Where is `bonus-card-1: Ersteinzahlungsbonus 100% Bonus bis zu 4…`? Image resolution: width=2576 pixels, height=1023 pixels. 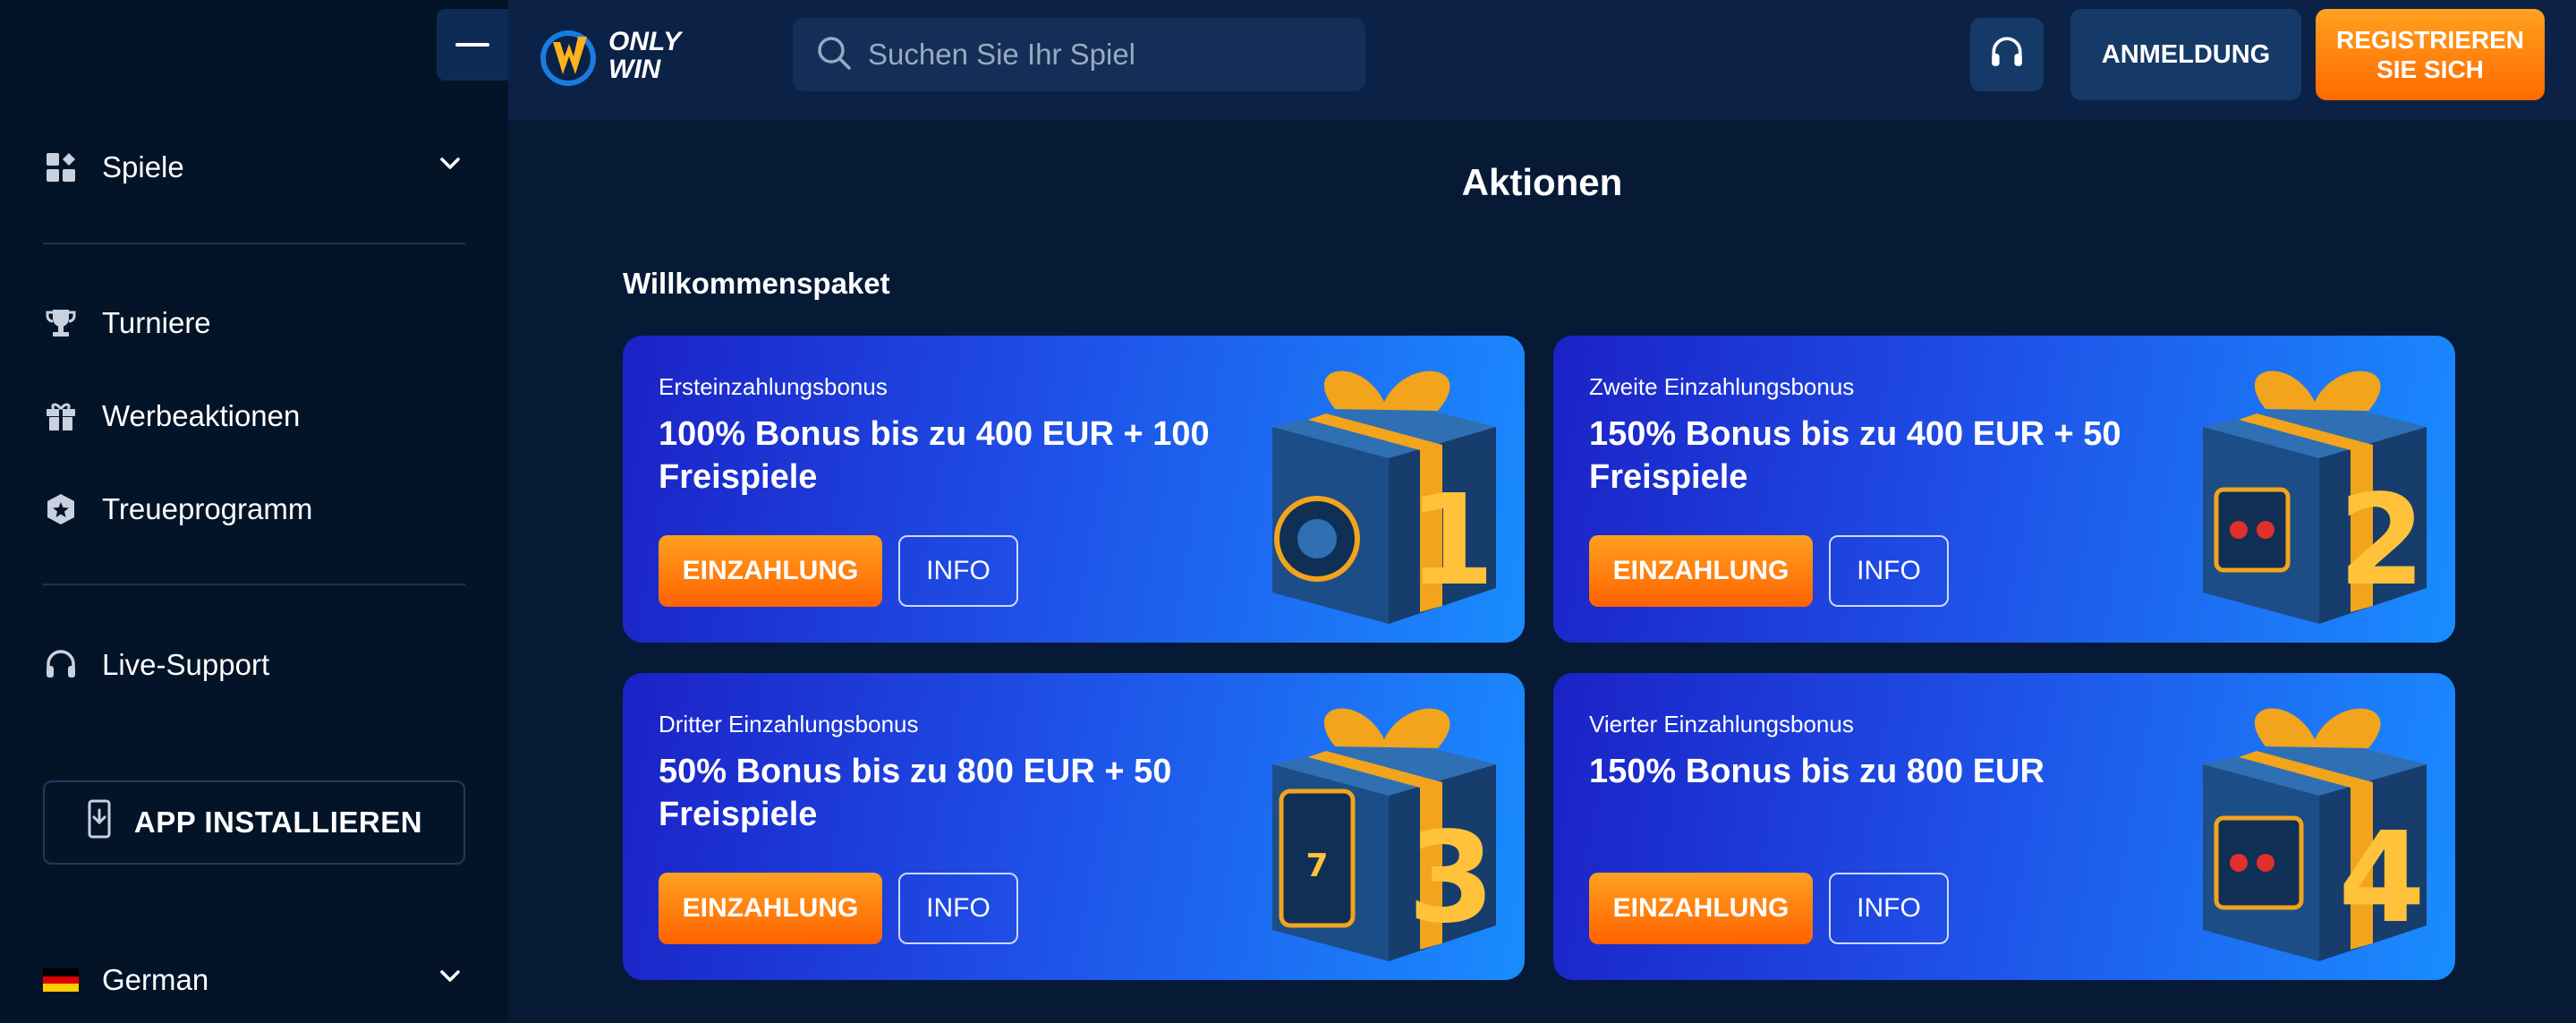
bonus-card-1: Ersteinzahlungsbonus 100% Bonus bis zu 4… is located at coordinates (1074, 489).